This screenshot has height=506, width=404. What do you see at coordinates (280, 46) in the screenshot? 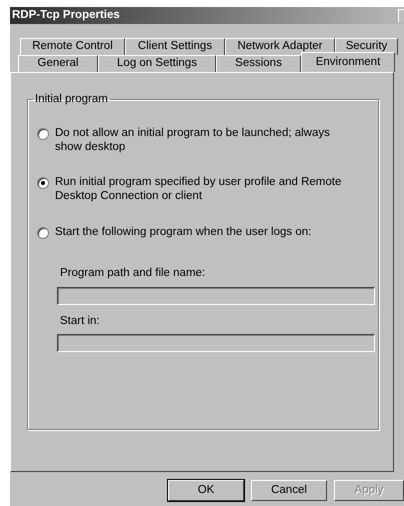
I see `tab: Network Adapter` at bounding box center [280, 46].